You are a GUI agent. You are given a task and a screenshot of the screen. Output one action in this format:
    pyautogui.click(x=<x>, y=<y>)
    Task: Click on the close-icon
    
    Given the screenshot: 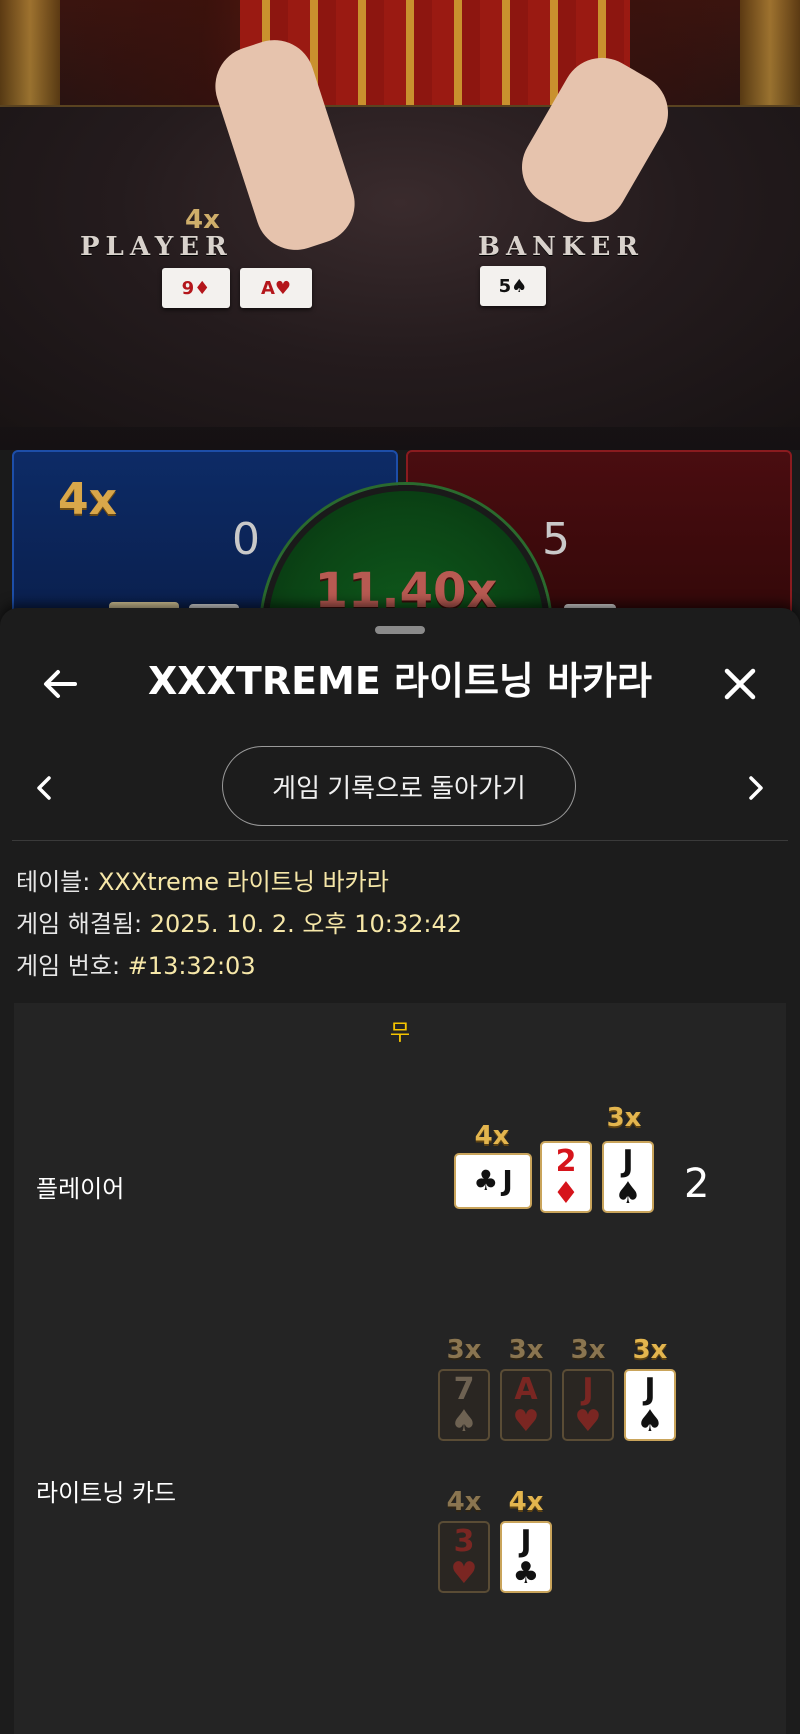 What is the action you would take?
    pyautogui.click(x=740, y=684)
    